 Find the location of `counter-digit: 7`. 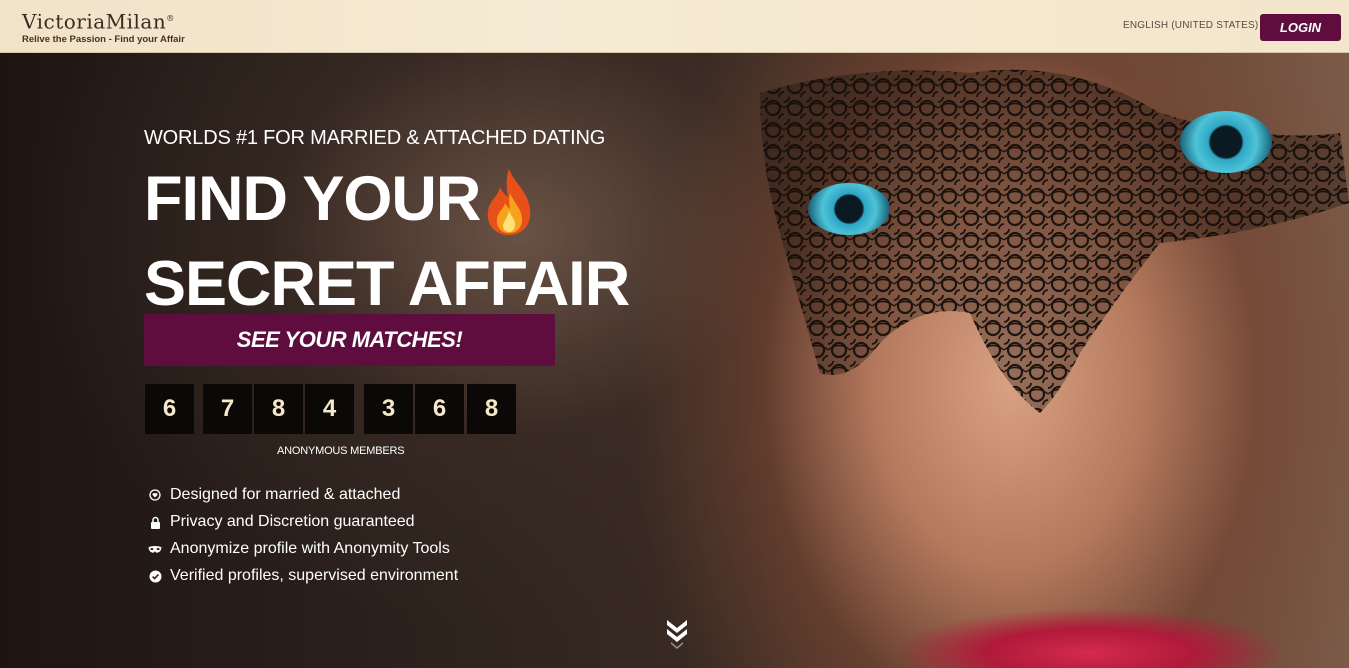

counter-digit: 7 is located at coordinates (227, 409).